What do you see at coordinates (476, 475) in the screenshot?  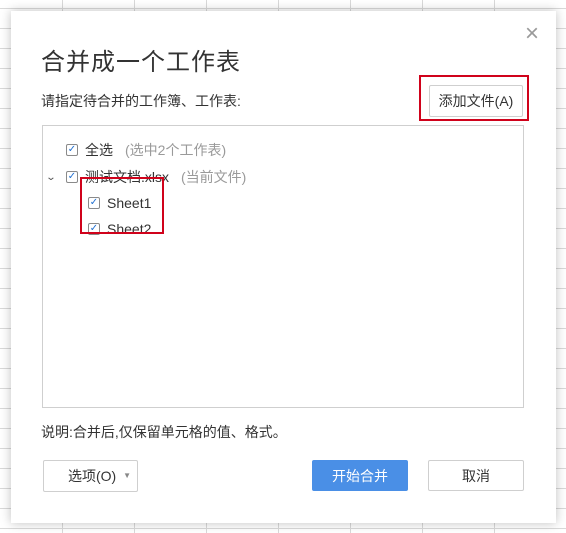 I see `cancel-button: 取消` at bounding box center [476, 475].